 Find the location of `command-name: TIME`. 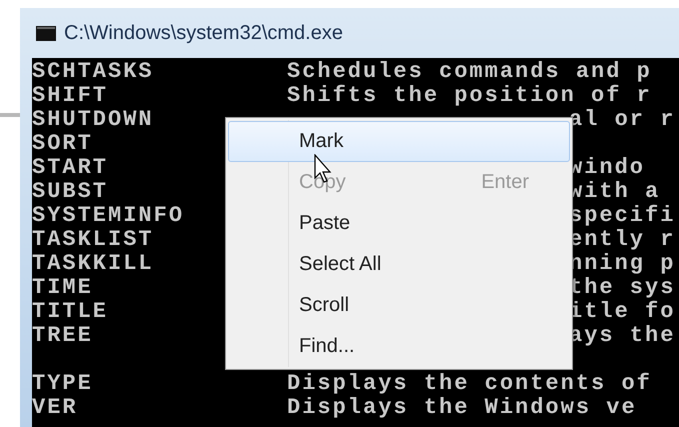

command-name: TIME is located at coordinates (62, 287).